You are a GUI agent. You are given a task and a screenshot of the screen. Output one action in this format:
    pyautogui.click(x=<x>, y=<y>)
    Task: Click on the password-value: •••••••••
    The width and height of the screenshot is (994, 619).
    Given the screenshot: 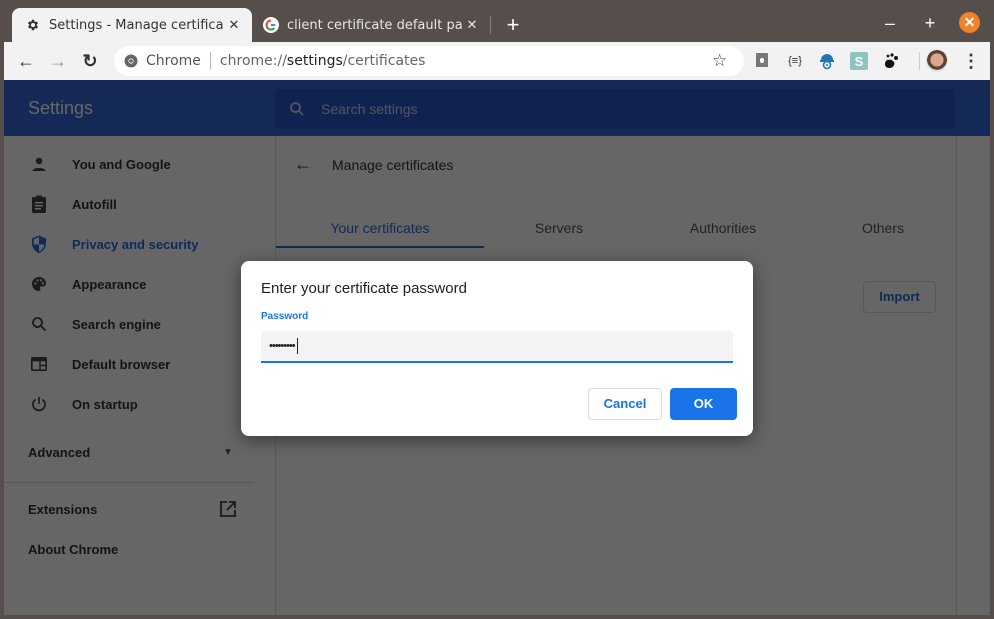 What is the action you would take?
    pyautogui.click(x=282, y=346)
    